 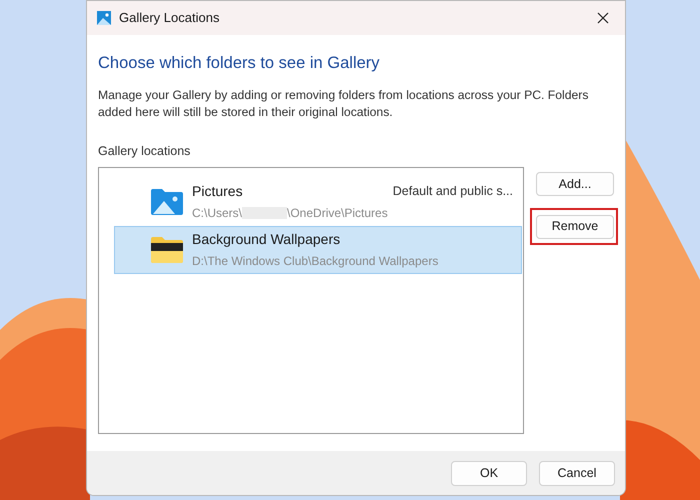 What do you see at coordinates (603, 18) in the screenshot?
I see `close-icon` at bounding box center [603, 18].